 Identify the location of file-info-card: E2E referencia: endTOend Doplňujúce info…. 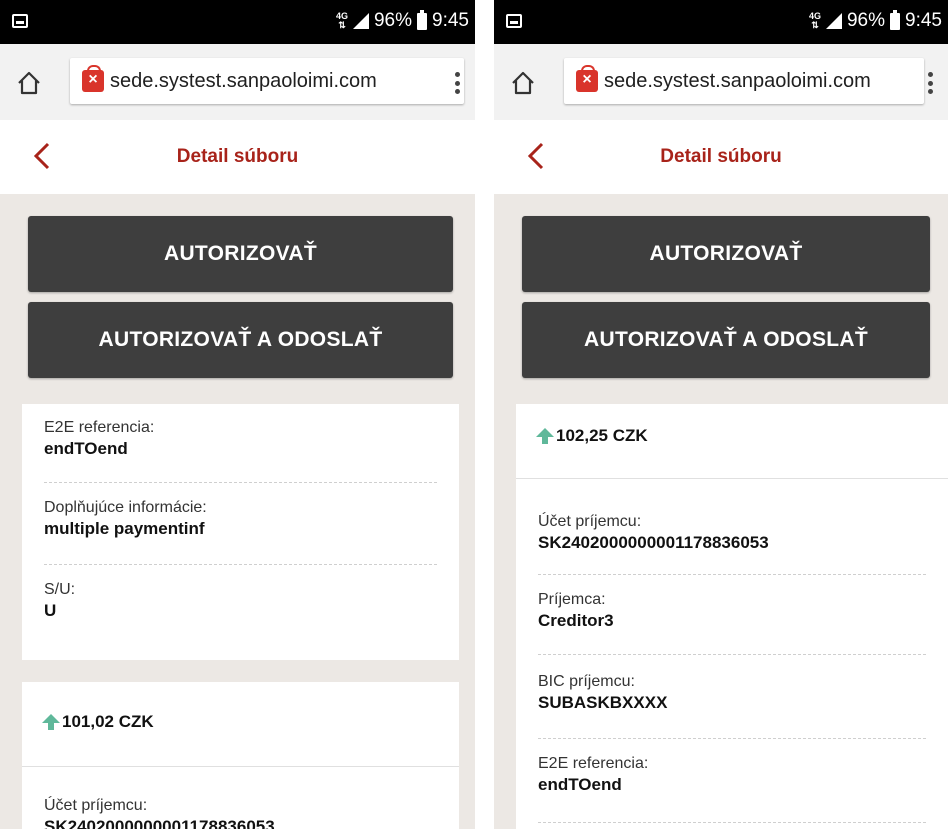
(240, 532).